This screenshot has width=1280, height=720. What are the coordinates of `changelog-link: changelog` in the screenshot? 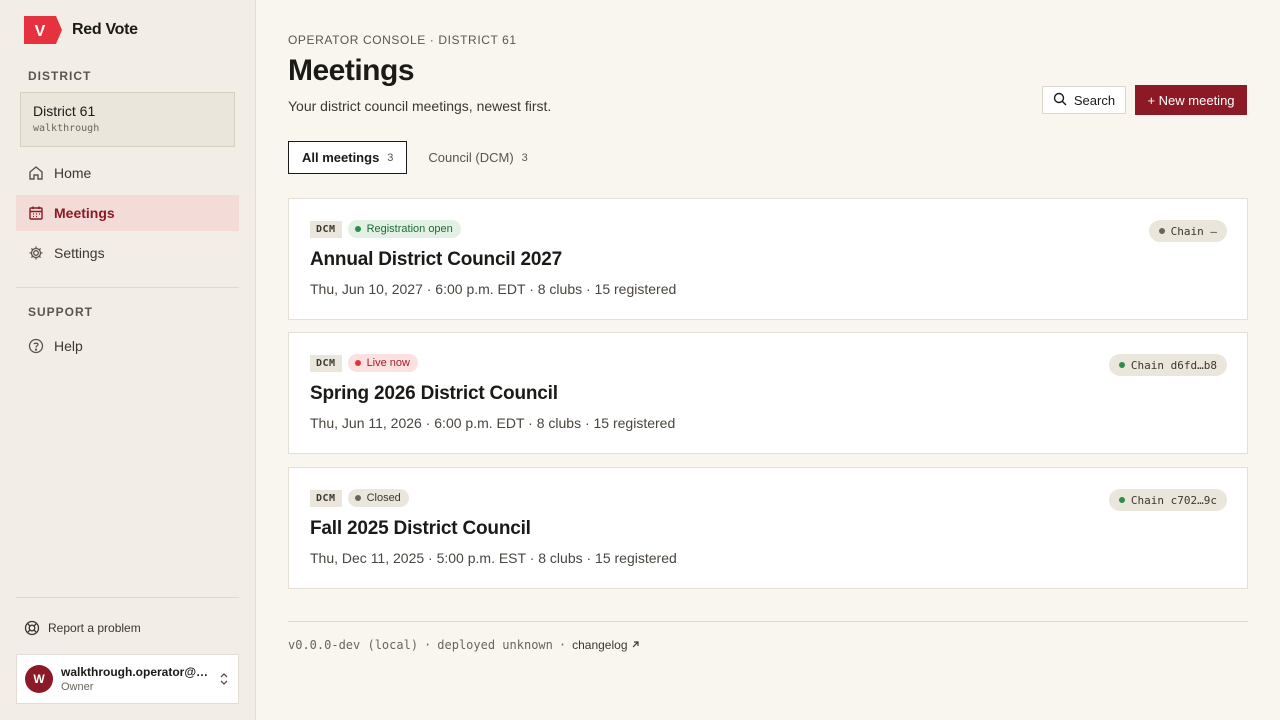 It's located at (605, 645).